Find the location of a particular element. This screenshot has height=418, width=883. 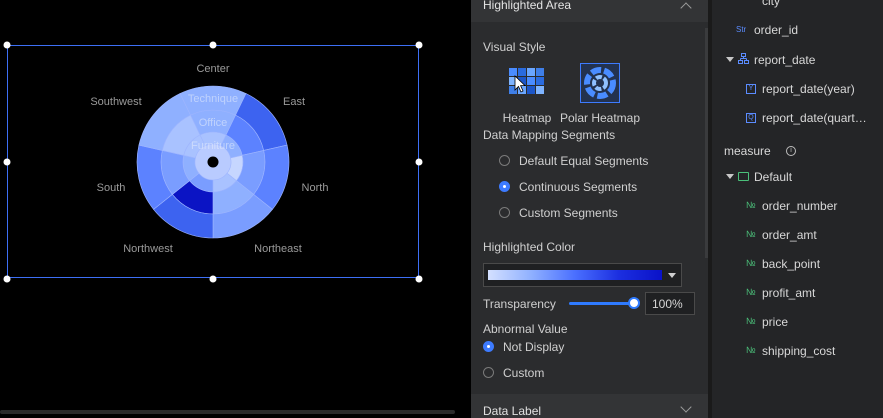

transparency-slider-track is located at coordinates (602, 303).